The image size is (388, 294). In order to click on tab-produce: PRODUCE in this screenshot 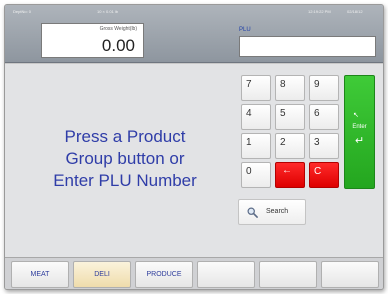, I will do `click(164, 274)`.